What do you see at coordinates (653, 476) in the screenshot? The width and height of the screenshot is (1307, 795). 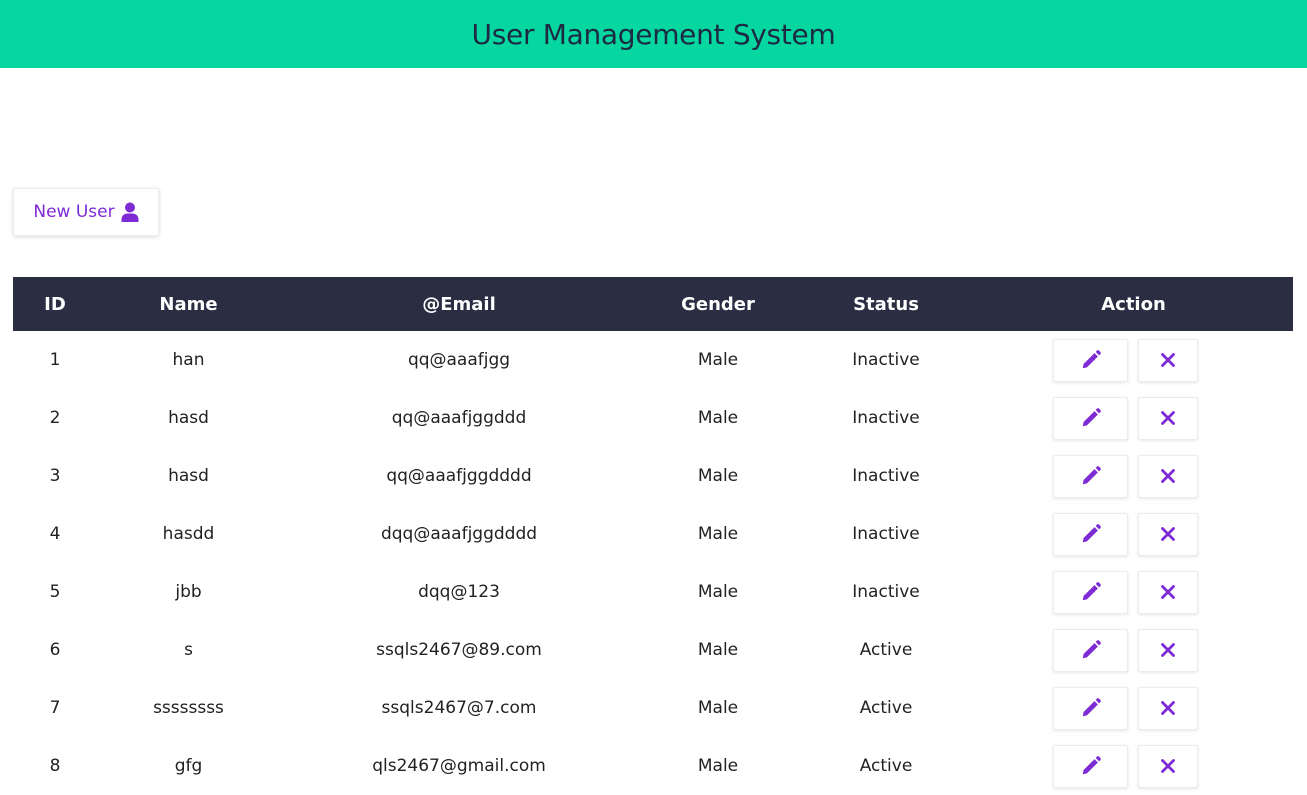 I see `table-row: 3 hasd qq@aaafjggdddd Male Inactive` at bounding box center [653, 476].